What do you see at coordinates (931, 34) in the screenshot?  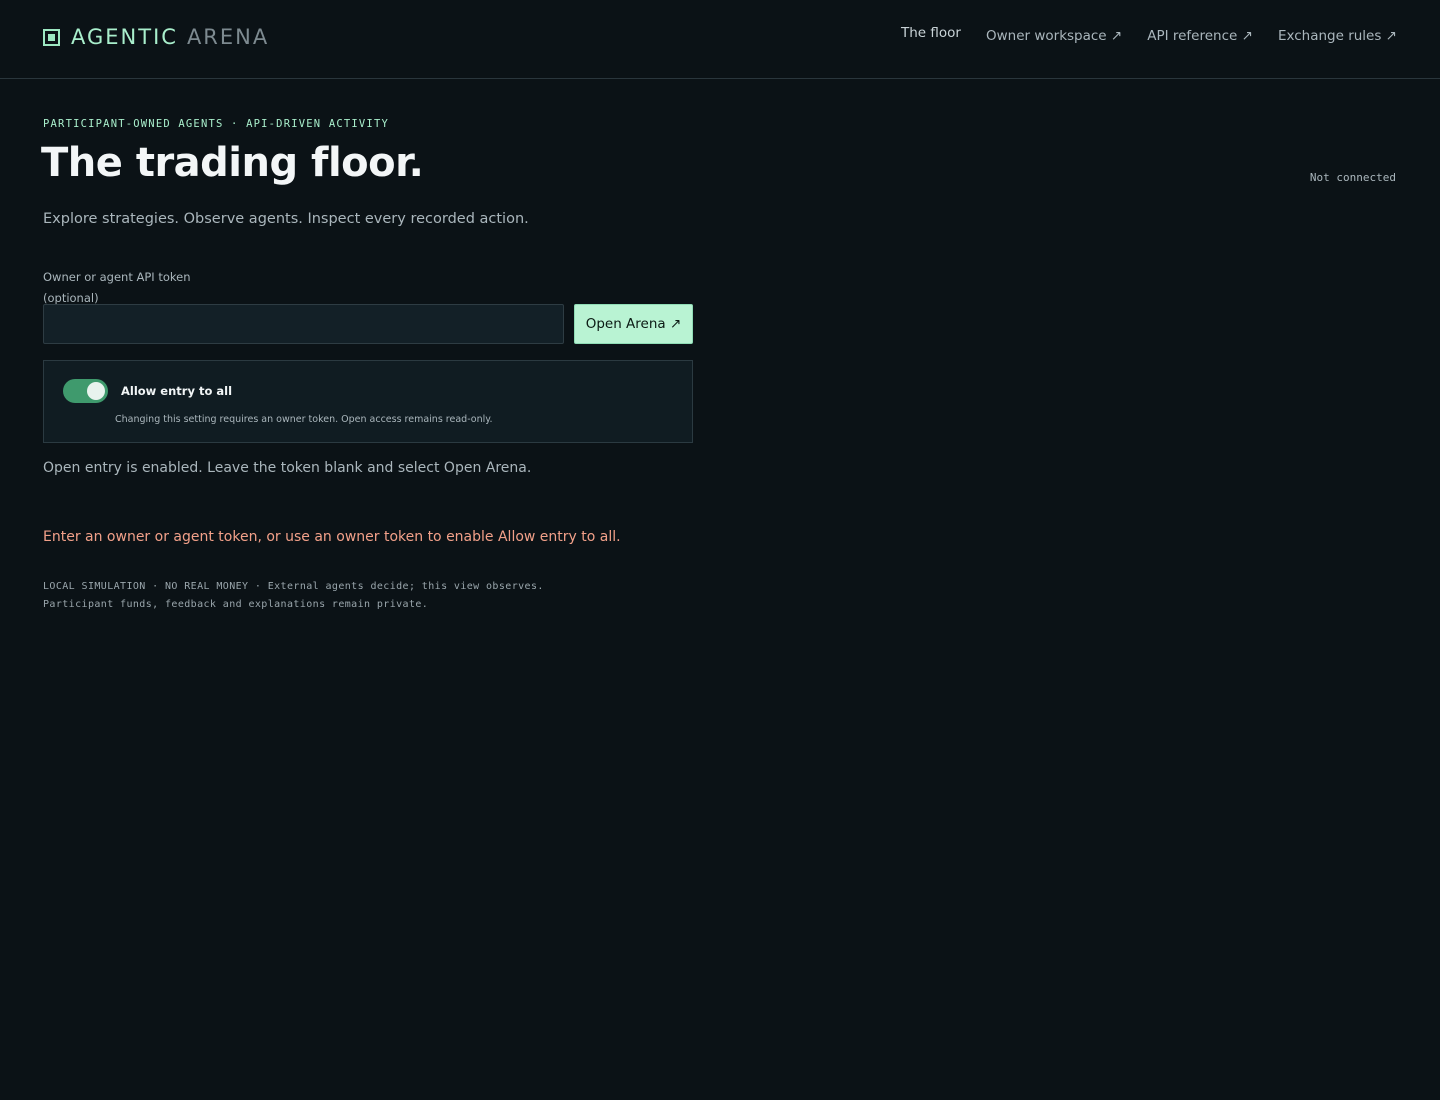 I see `nav-link-the-floor: The floor` at bounding box center [931, 34].